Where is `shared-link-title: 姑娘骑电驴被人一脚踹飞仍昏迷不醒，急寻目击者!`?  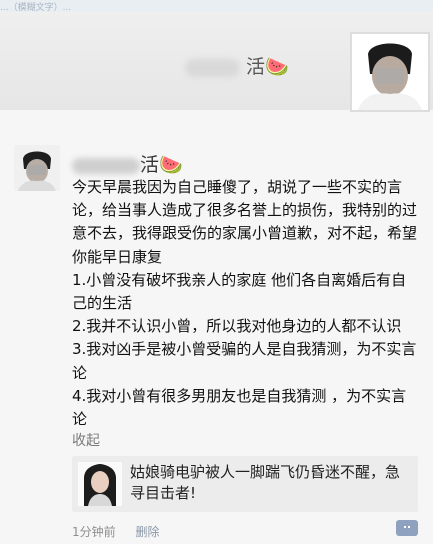
shared-link-title: 姑娘骑电驴被人一脚踹飞仍昏迷不醒，急寻目击者! is located at coordinates (265, 482).